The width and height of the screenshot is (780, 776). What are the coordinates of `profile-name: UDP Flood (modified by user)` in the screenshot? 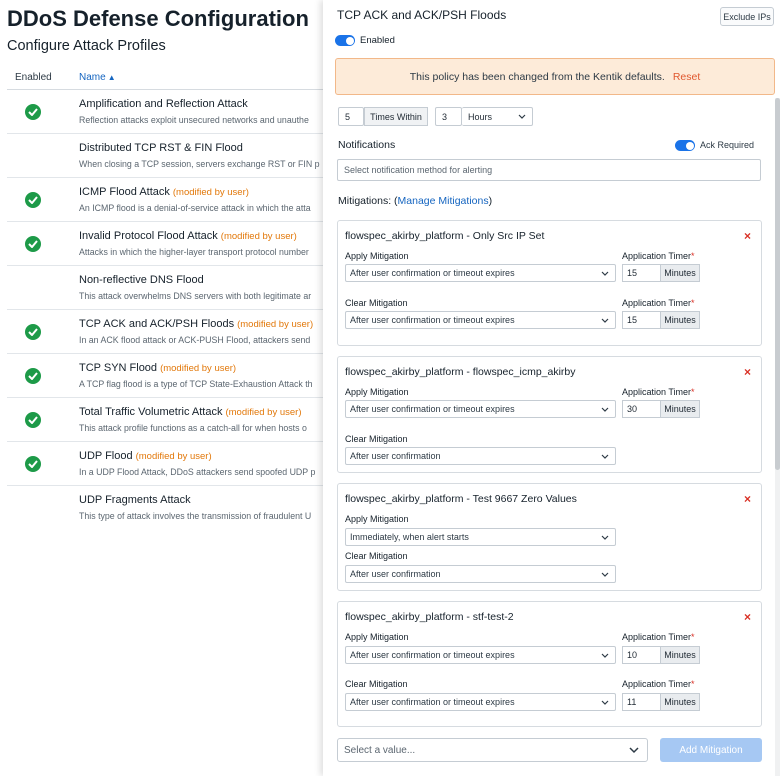 It's located at (145, 456).